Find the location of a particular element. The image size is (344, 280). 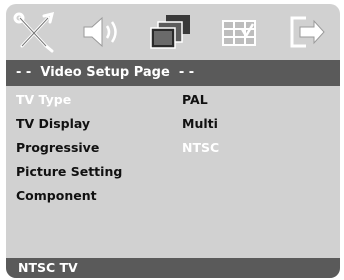

menu-item-component: Component is located at coordinates (173, 196).